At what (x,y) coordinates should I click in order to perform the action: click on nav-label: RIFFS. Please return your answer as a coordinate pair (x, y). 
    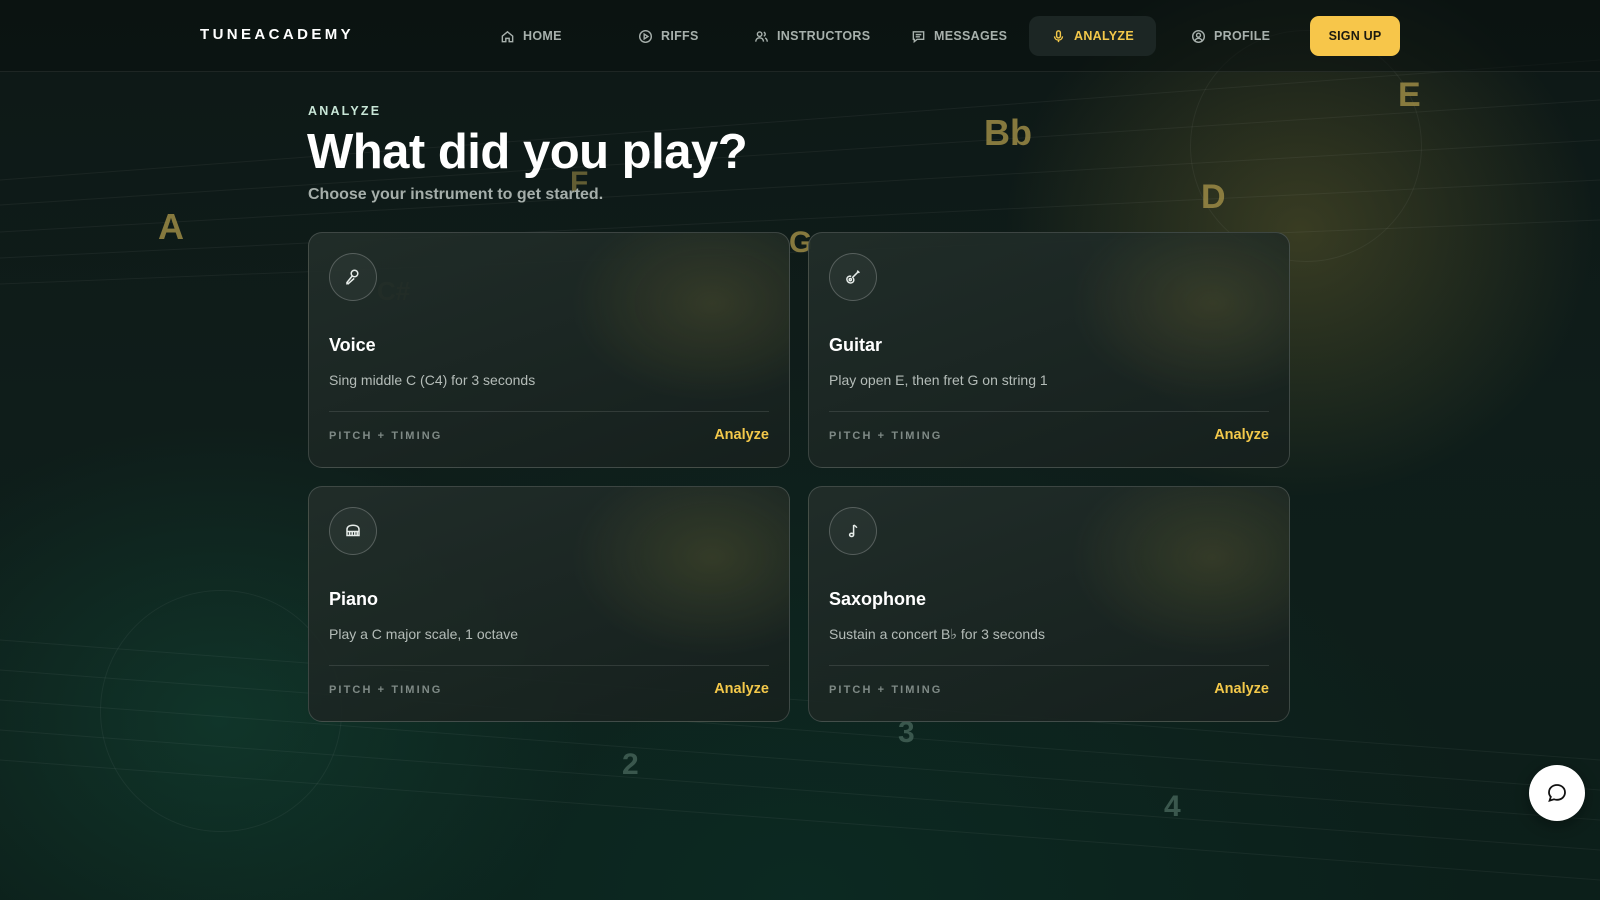
    Looking at the image, I should click on (680, 36).